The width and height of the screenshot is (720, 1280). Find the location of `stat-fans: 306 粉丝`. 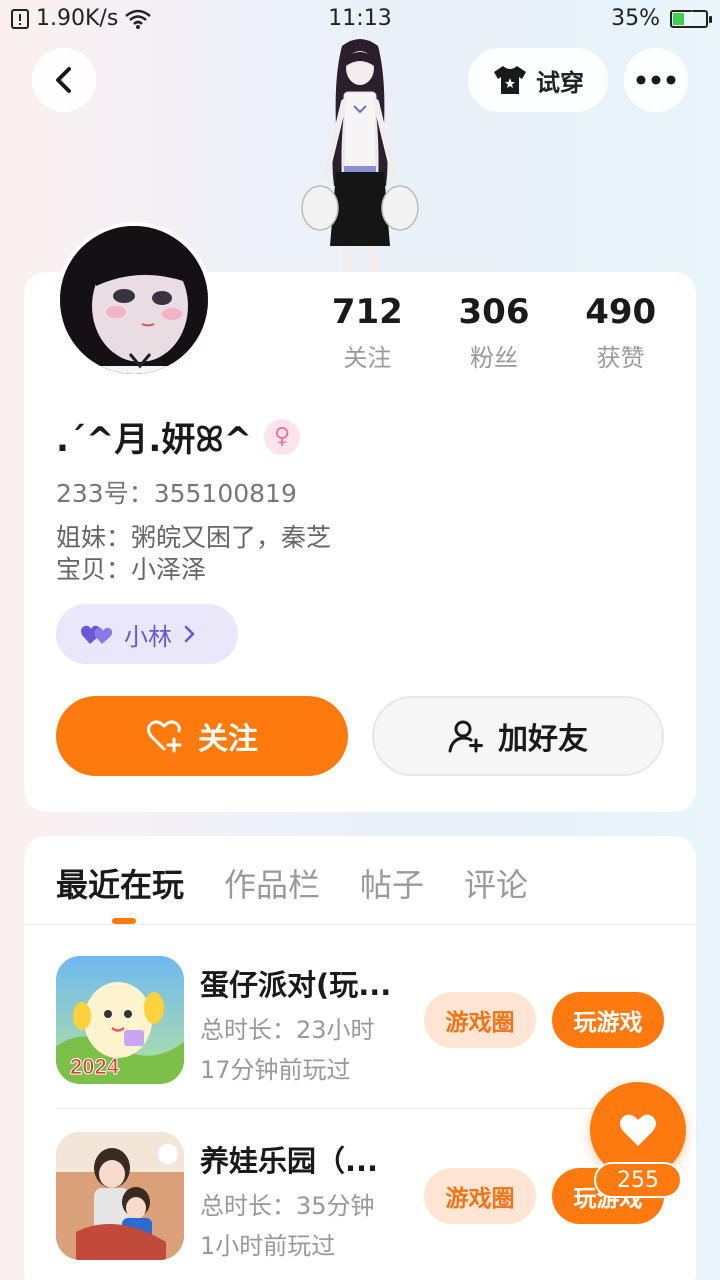

stat-fans: 306 粉丝 is located at coordinates (494, 332).